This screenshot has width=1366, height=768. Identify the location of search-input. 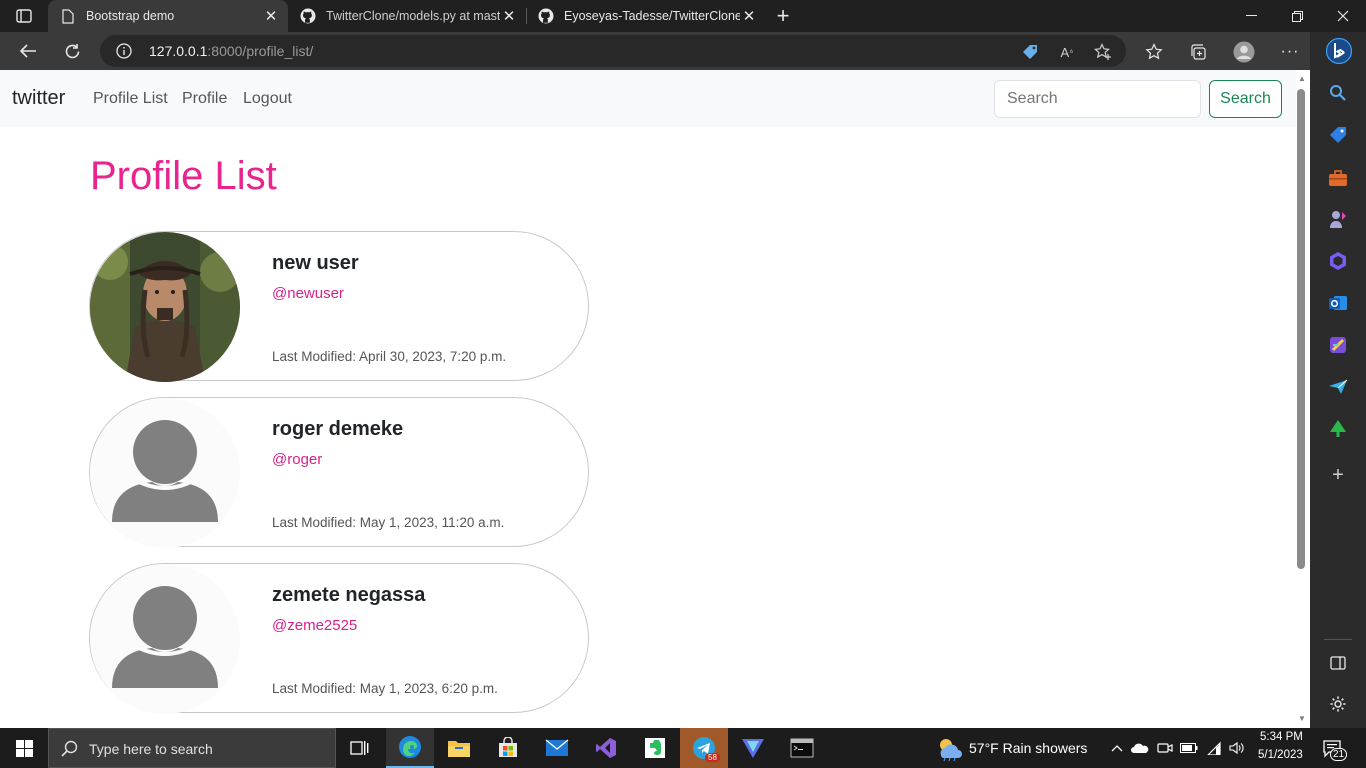
(1097, 99).